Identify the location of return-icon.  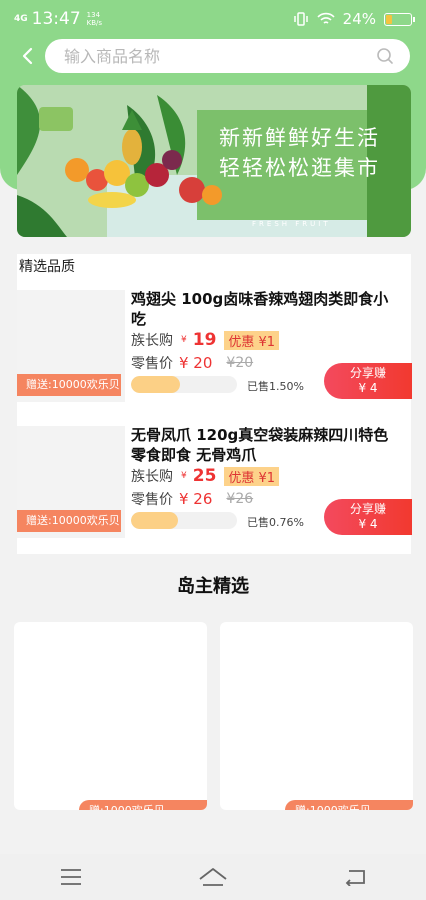
(355, 878).